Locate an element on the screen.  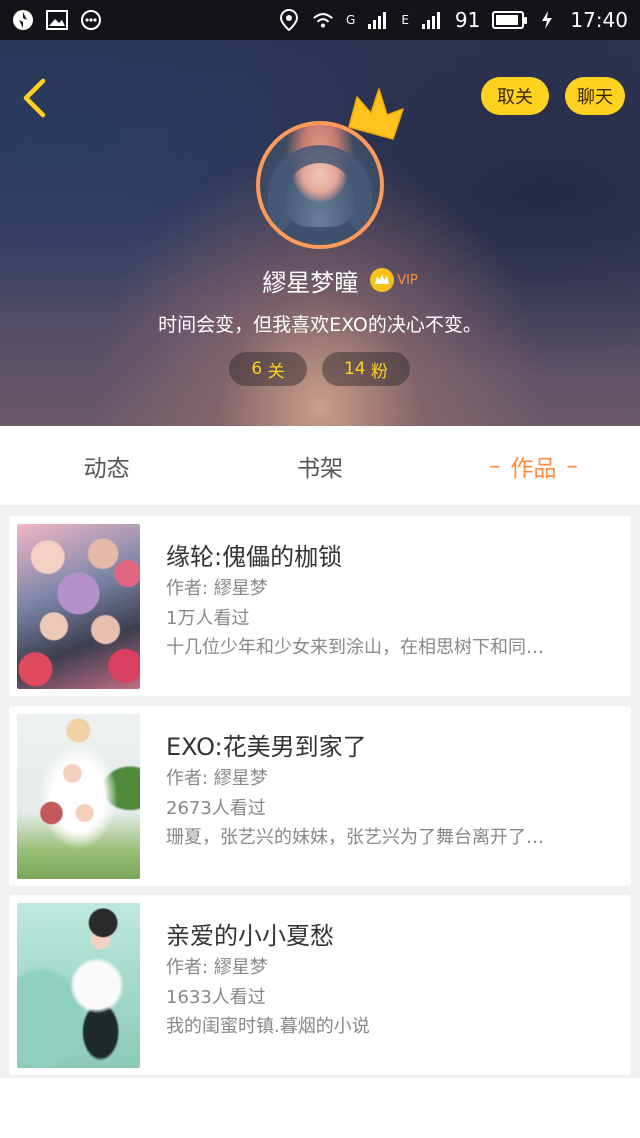
tab-label: 作品 is located at coordinates (533, 468).